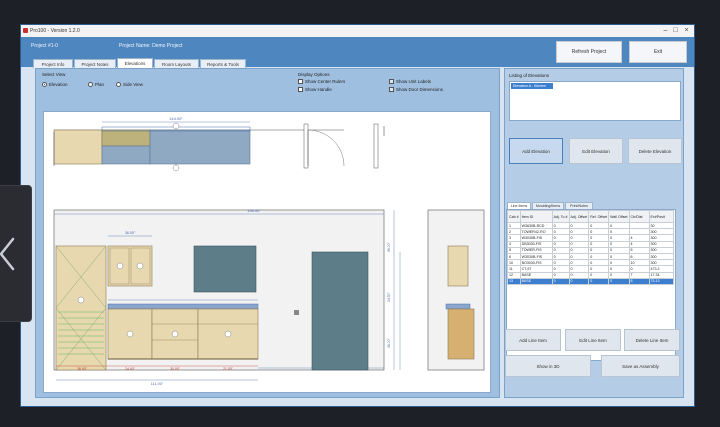 The image size is (720, 427). What do you see at coordinates (130, 233) in the screenshot?
I see `upper-left-dim: 36.00"` at bounding box center [130, 233].